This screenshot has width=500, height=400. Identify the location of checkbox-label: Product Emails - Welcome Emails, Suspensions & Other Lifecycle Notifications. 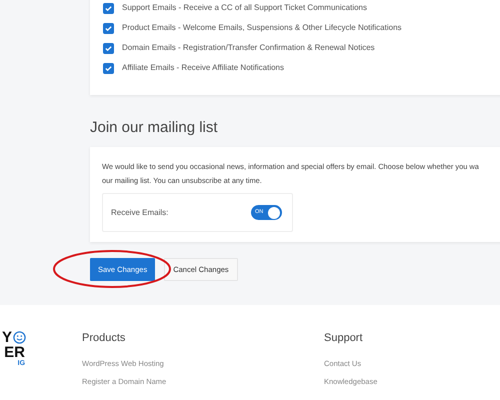
(262, 28).